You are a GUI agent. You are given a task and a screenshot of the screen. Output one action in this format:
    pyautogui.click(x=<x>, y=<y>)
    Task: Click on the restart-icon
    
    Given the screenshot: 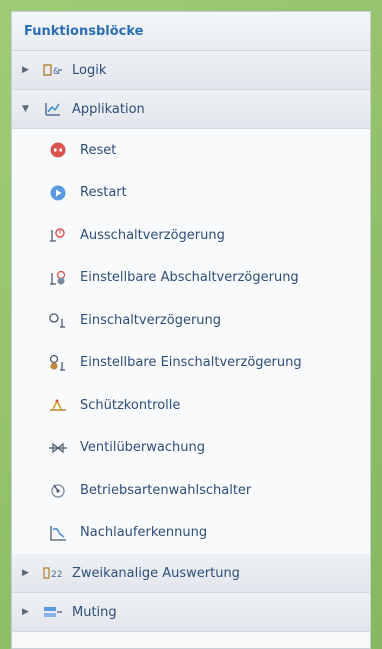 What is the action you would take?
    pyautogui.click(x=58, y=193)
    